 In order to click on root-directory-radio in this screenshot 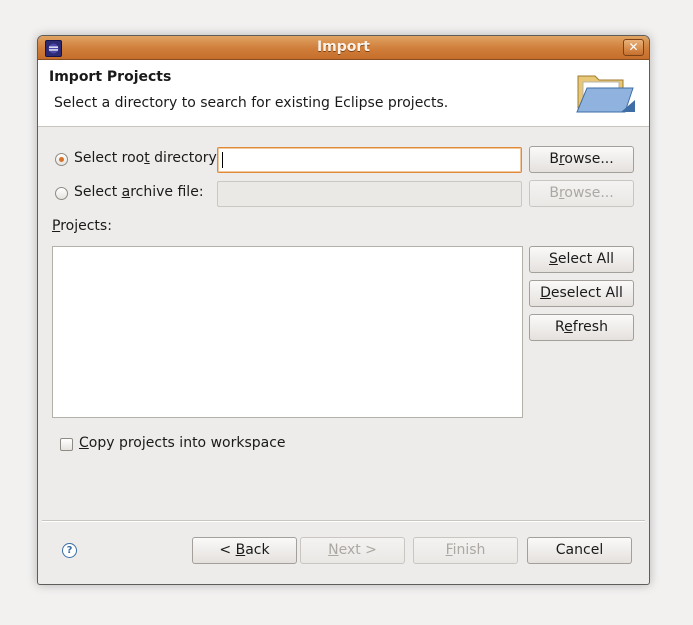, I will do `click(61, 159)`.